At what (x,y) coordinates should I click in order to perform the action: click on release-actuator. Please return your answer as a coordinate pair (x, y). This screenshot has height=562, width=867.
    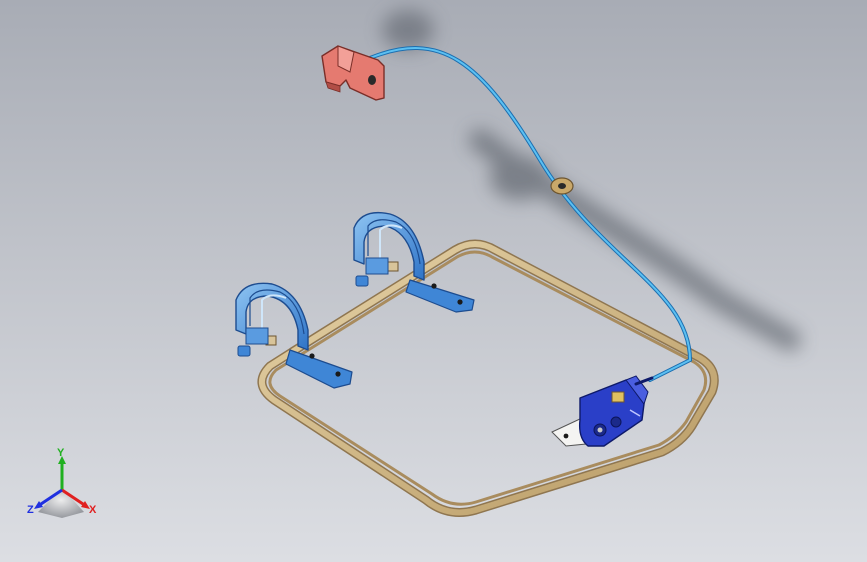
    Looking at the image, I should click on (602, 411).